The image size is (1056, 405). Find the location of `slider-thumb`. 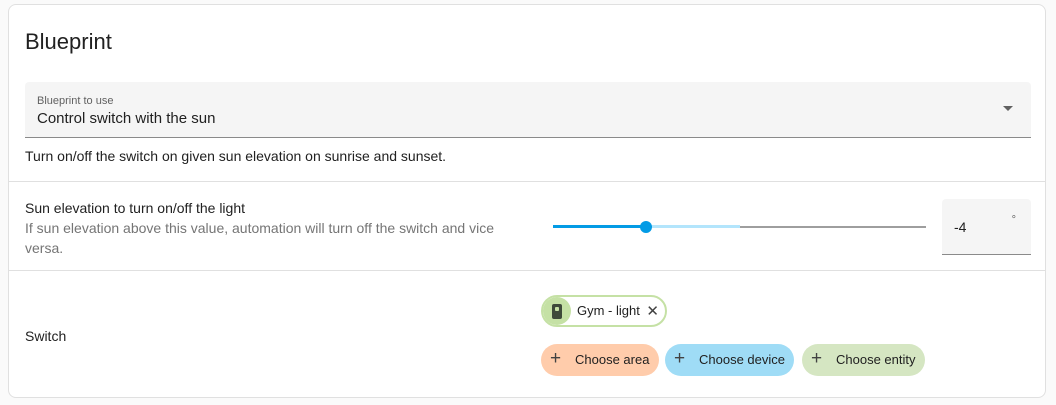

slider-thumb is located at coordinates (646, 227).